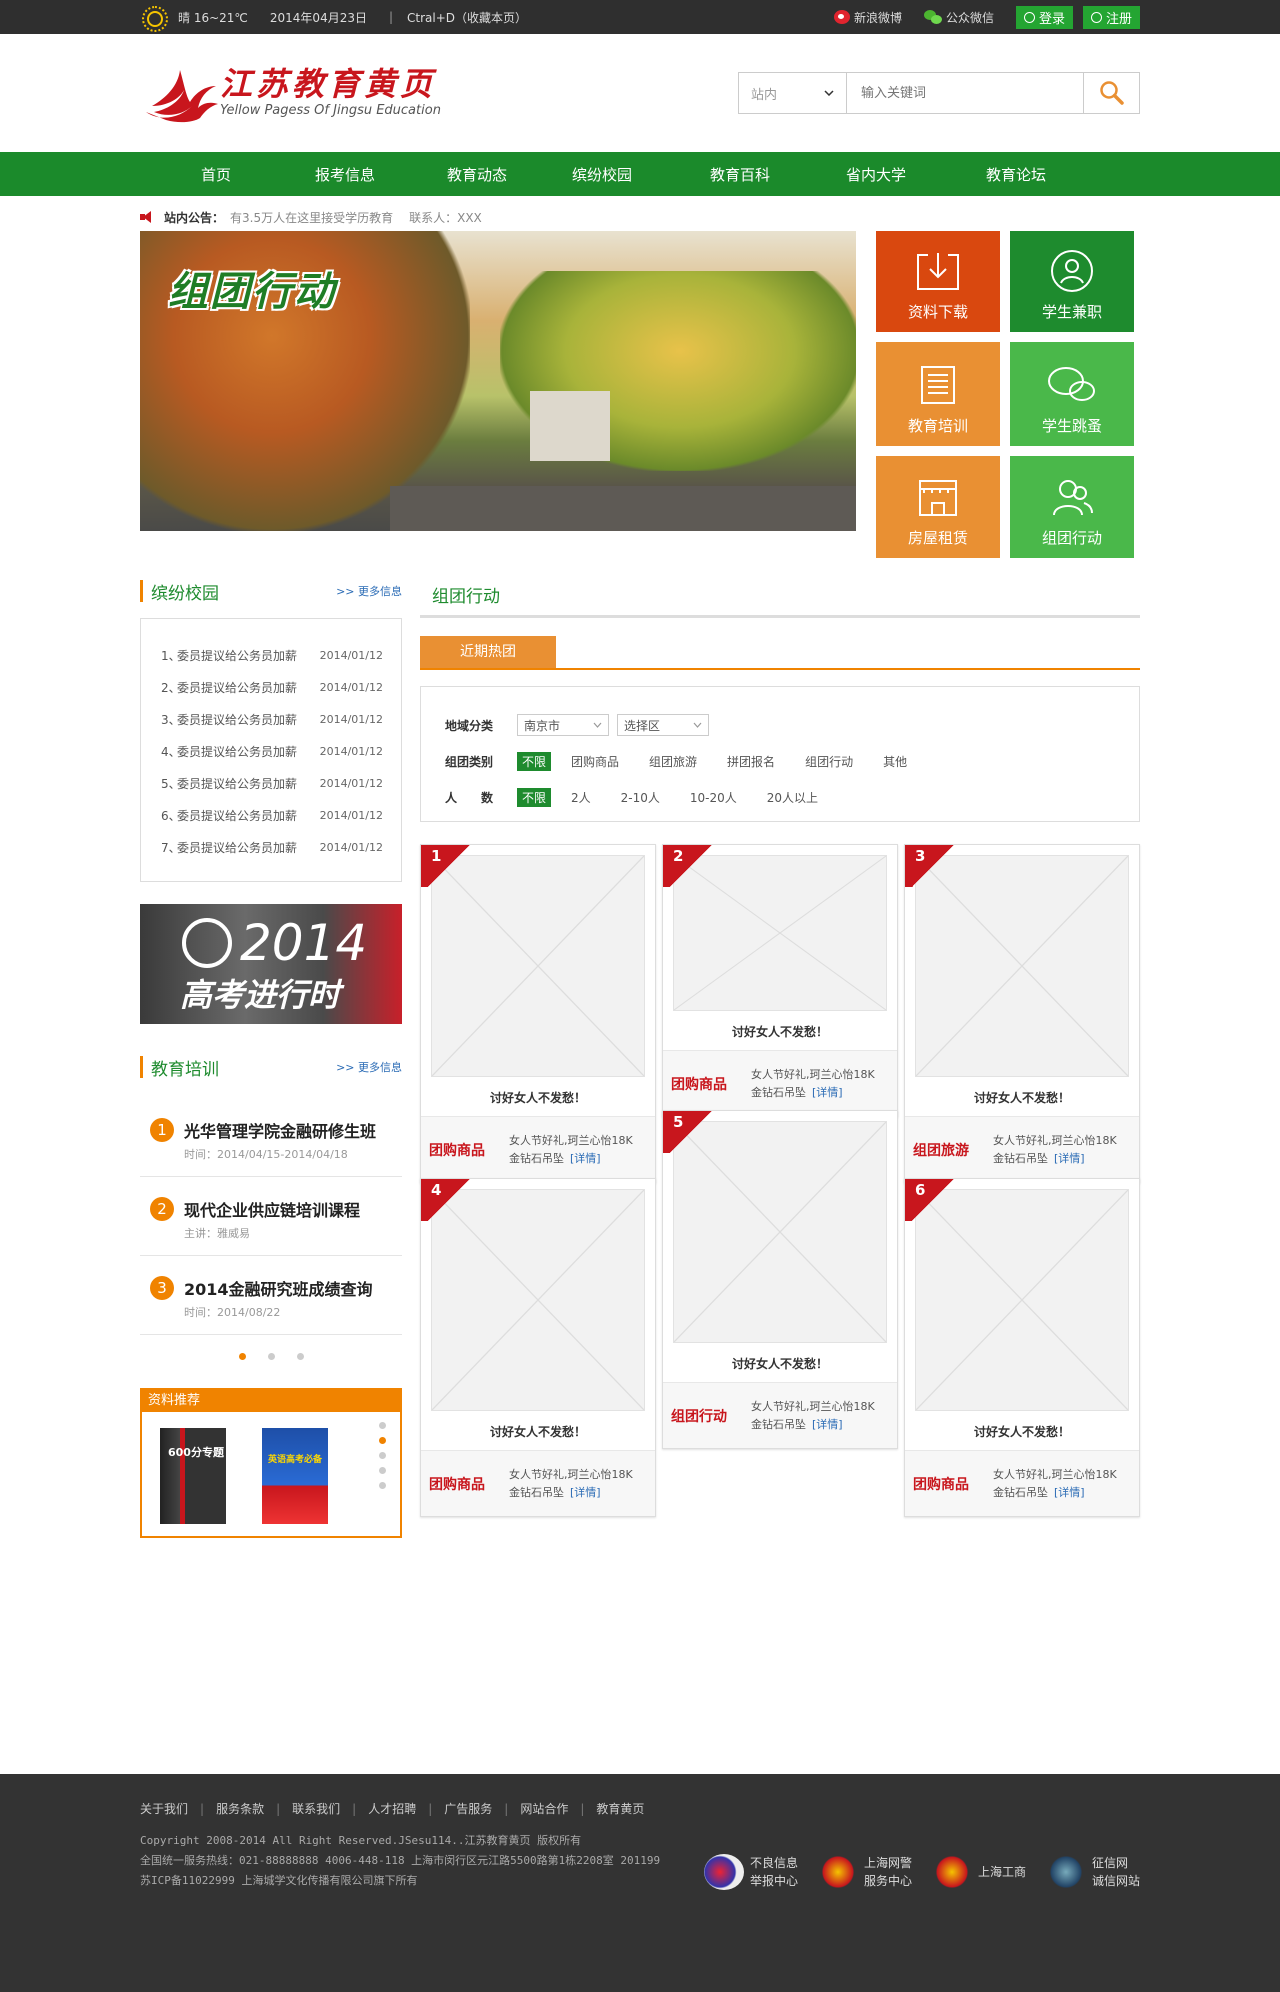 The width and height of the screenshot is (1280, 1992). What do you see at coordinates (271, 1295) in the screenshot?
I see `training-item: 3 2014金融研究班成绩查询 时间：2014/08/22` at bounding box center [271, 1295].